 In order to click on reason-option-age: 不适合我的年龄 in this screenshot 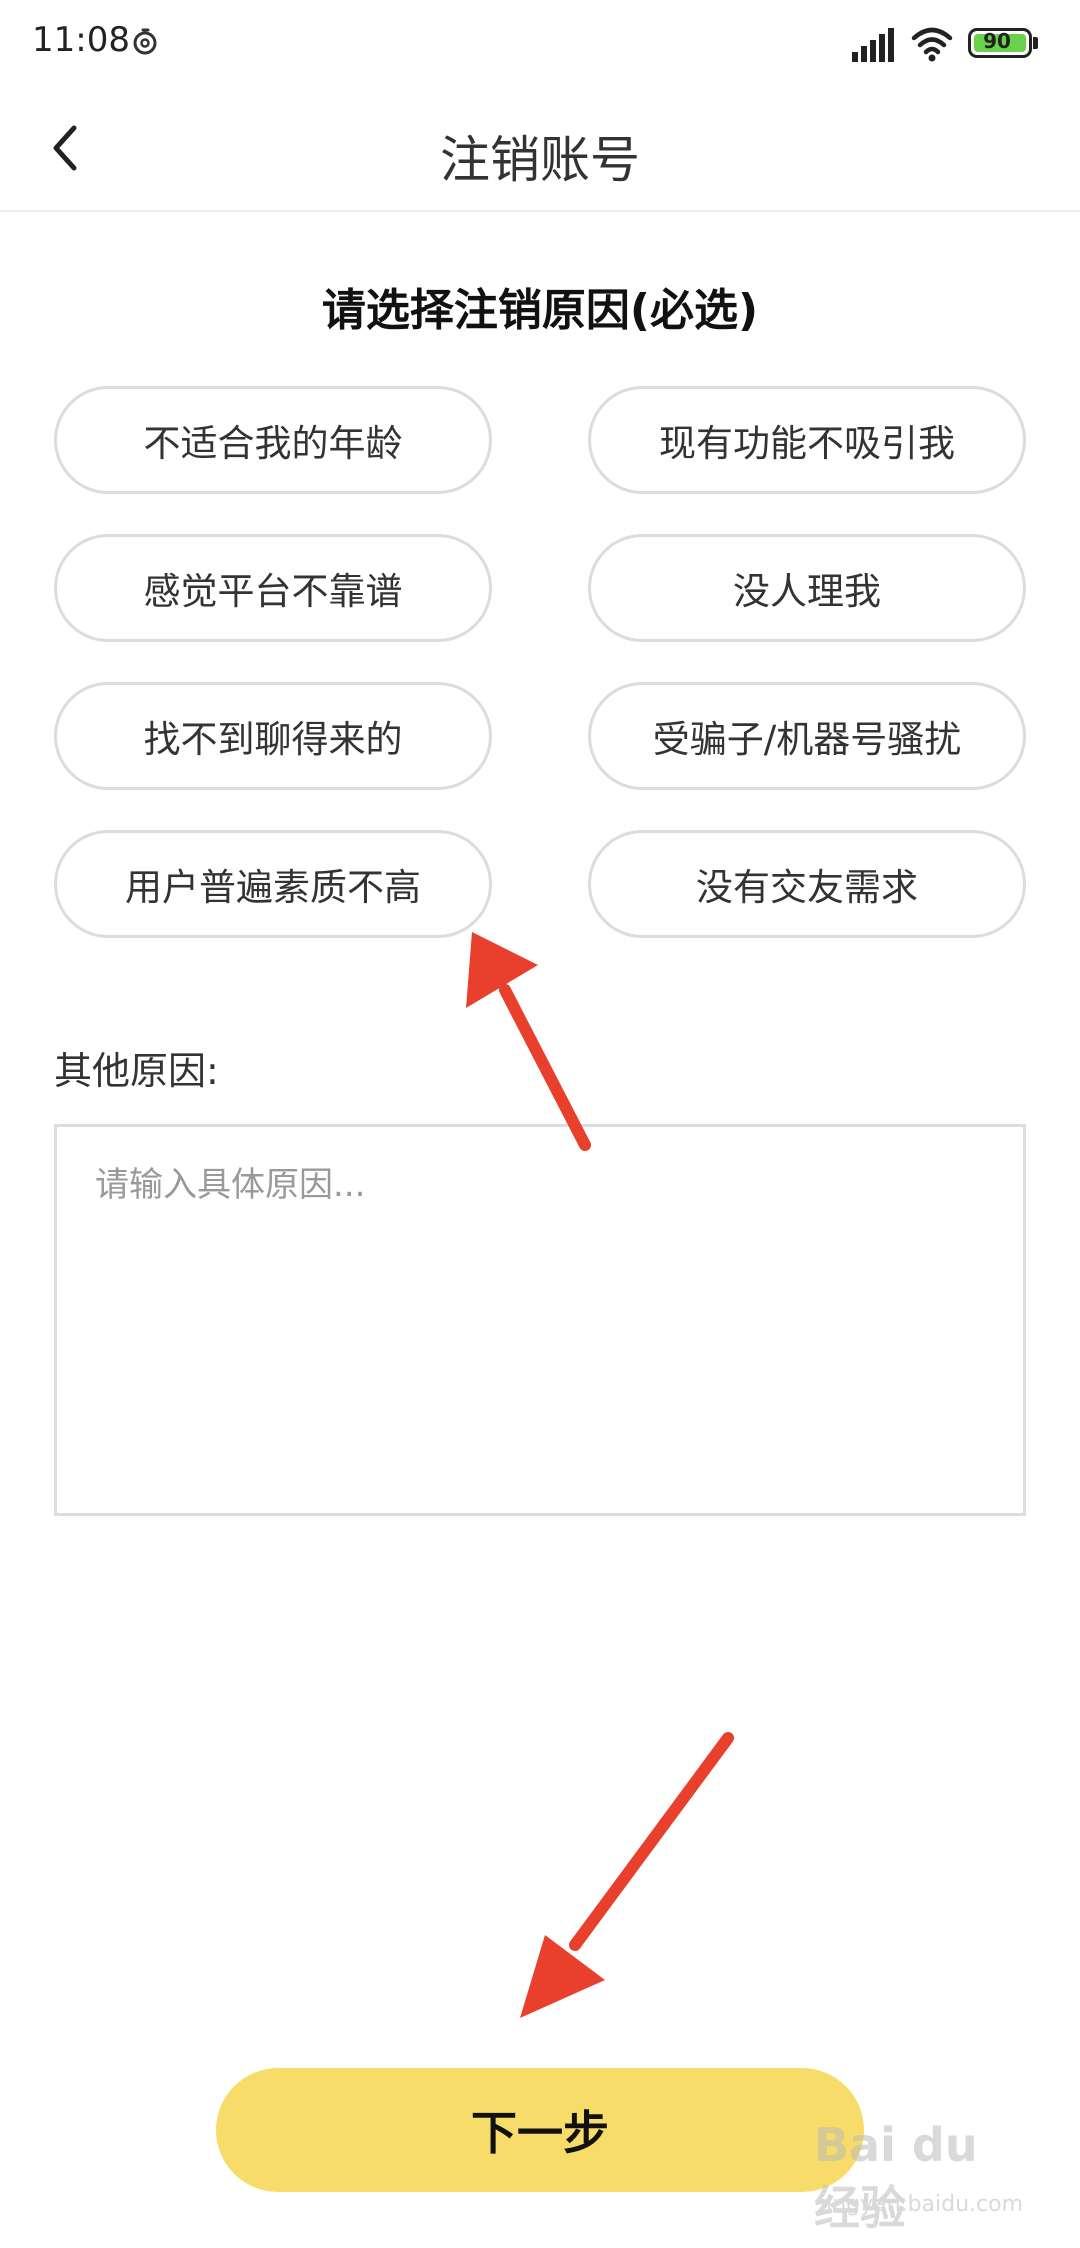, I will do `click(273, 440)`.